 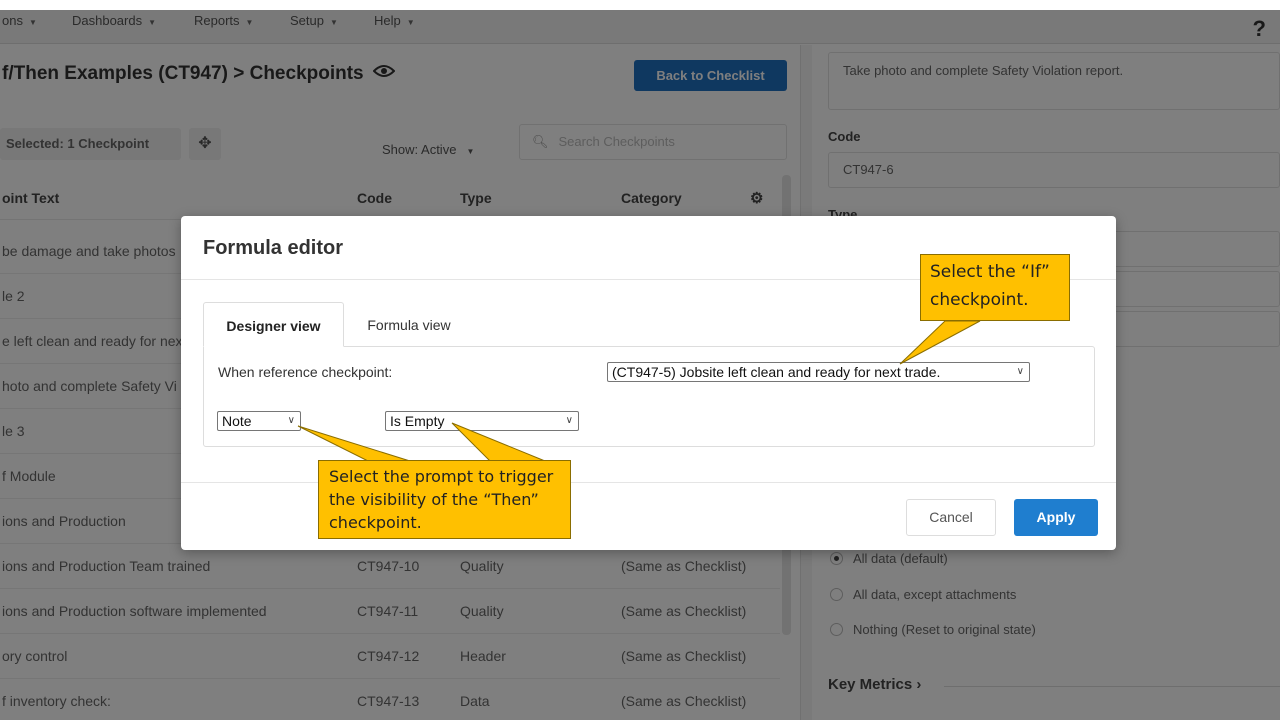 I want to click on prompt-select: Note ∨, so click(x=259, y=421).